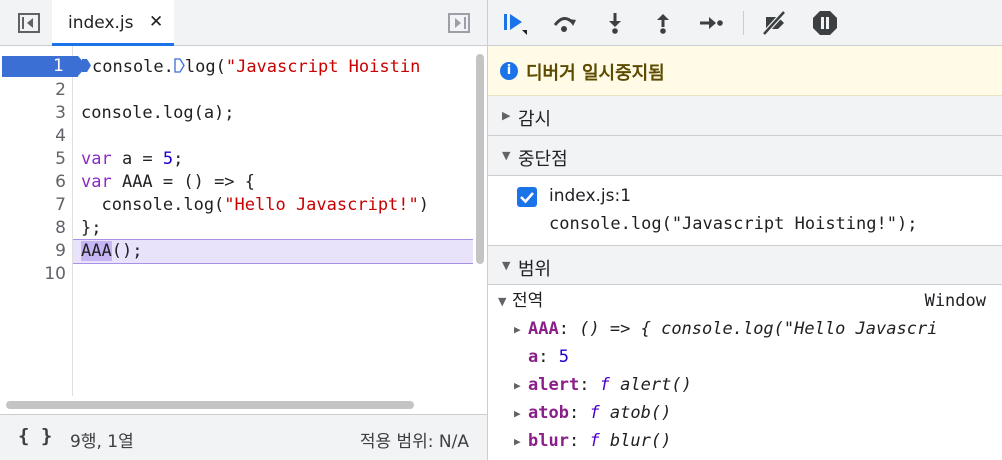 The width and height of the screenshot is (1002, 460). I want to click on toggle-debugger-sidebar-button, so click(459, 23).